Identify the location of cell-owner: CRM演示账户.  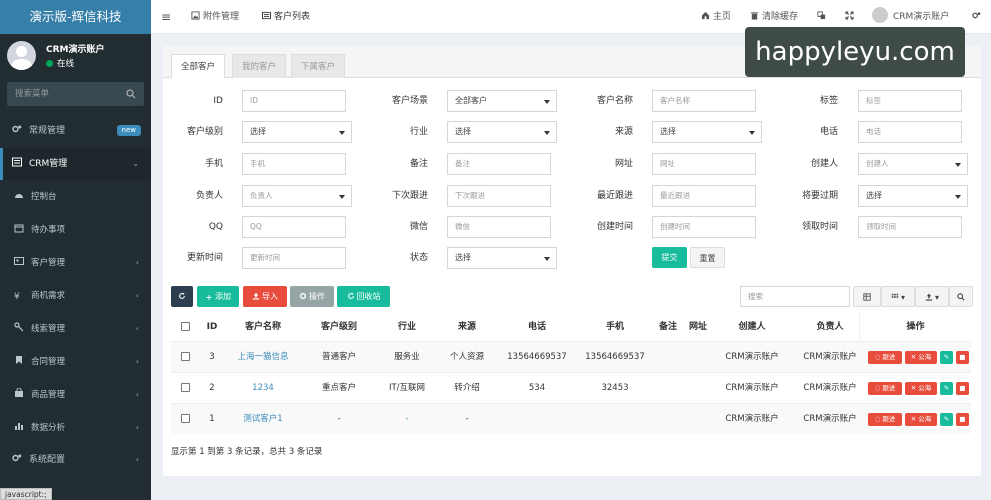
(830, 357).